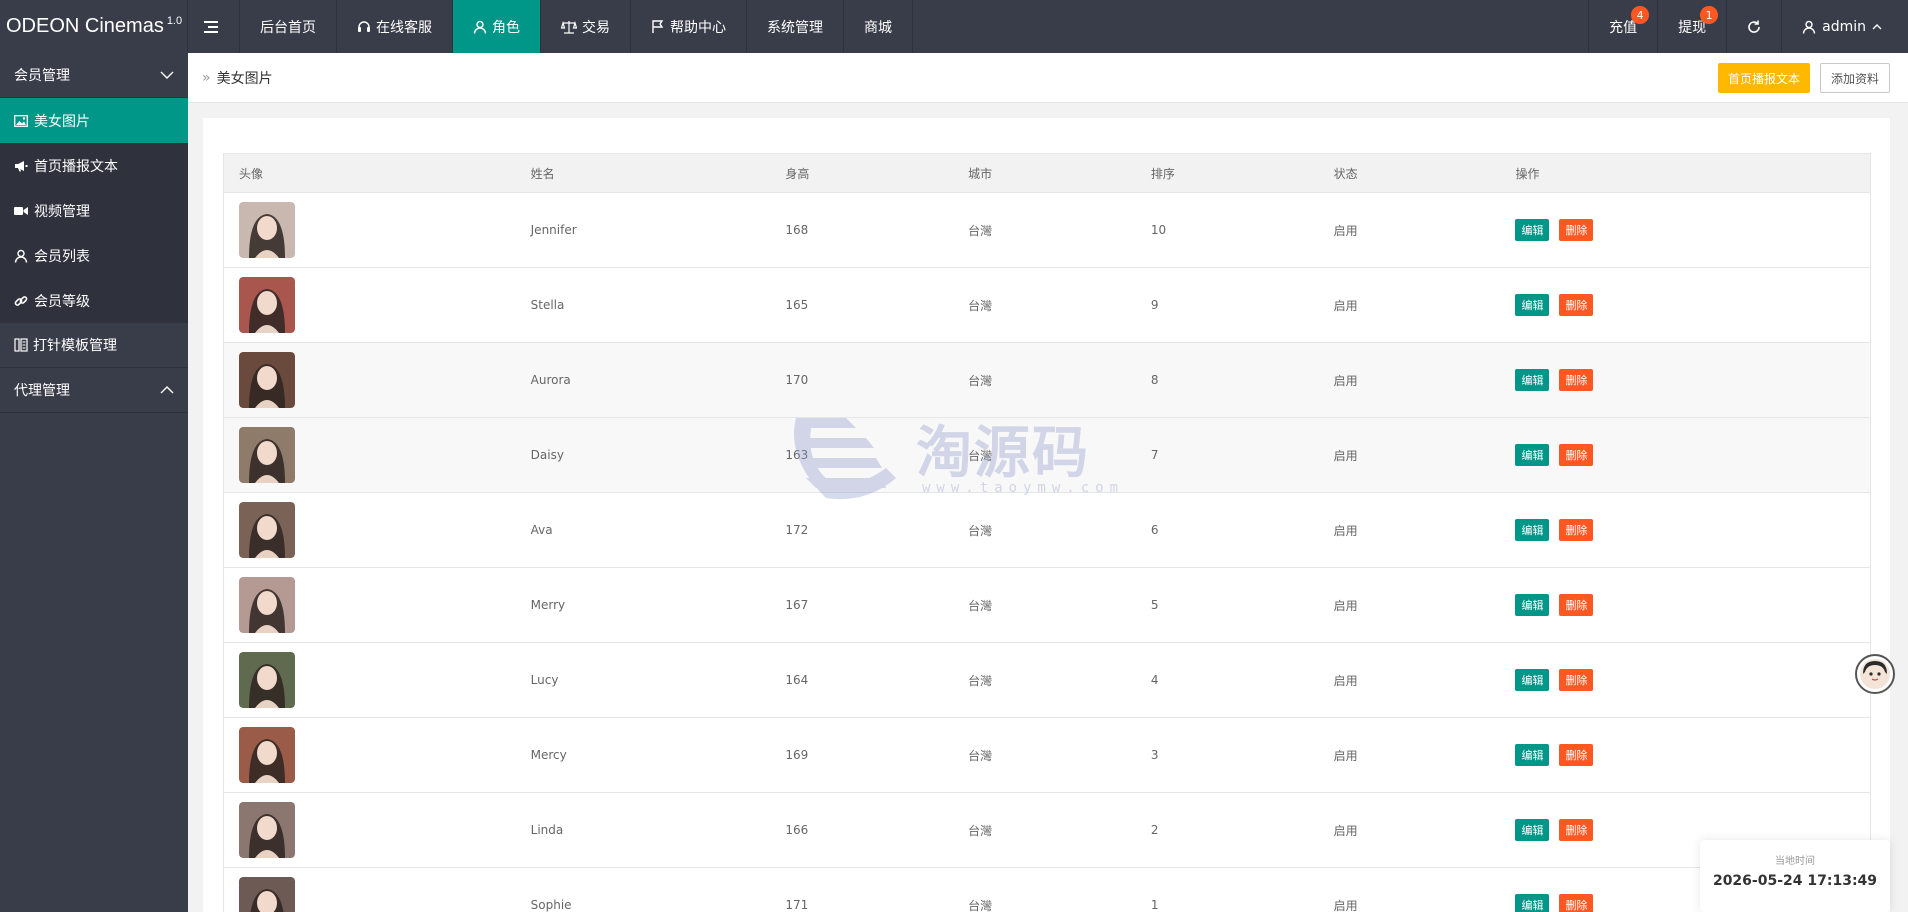 The width and height of the screenshot is (1908, 912). What do you see at coordinates (1764, 78) in the screenshot?
I see `broadcast-text-button: 首页播报文本` at bounding box center [1764, 78].